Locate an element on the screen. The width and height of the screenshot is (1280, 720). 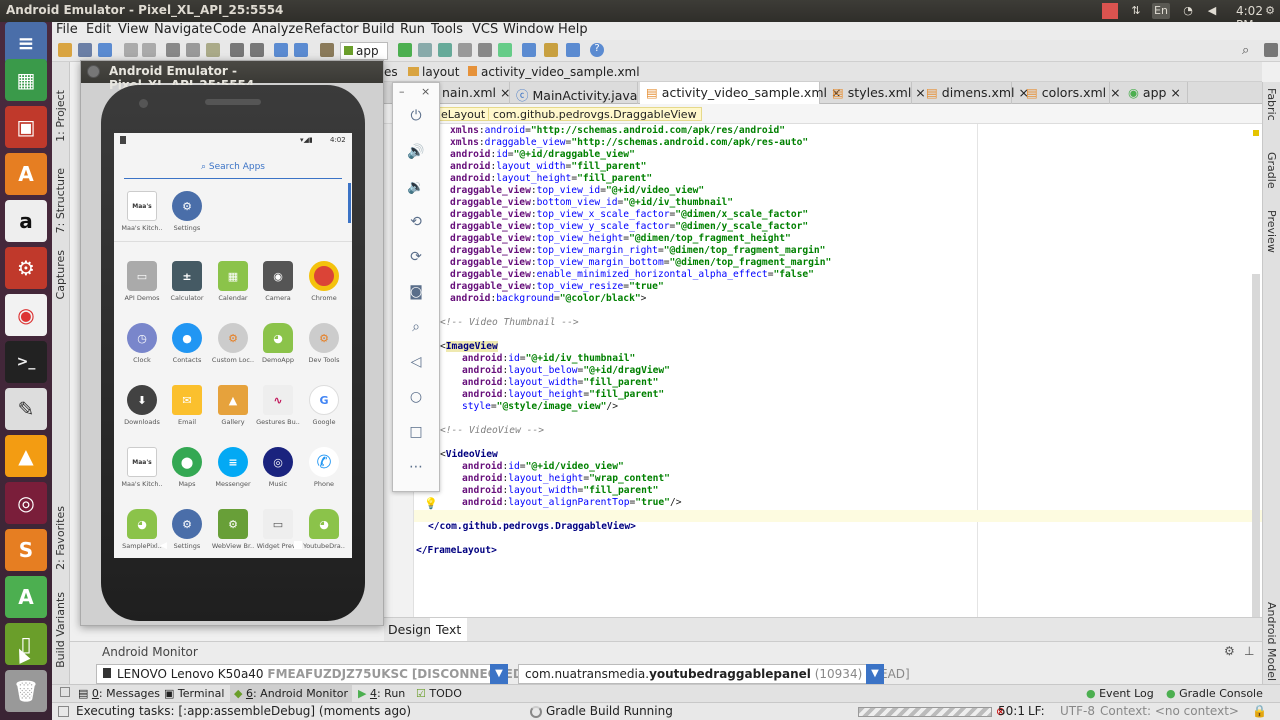
tab-styles-xml: ▤ styles.xml × is located at coordinates (876, 93).